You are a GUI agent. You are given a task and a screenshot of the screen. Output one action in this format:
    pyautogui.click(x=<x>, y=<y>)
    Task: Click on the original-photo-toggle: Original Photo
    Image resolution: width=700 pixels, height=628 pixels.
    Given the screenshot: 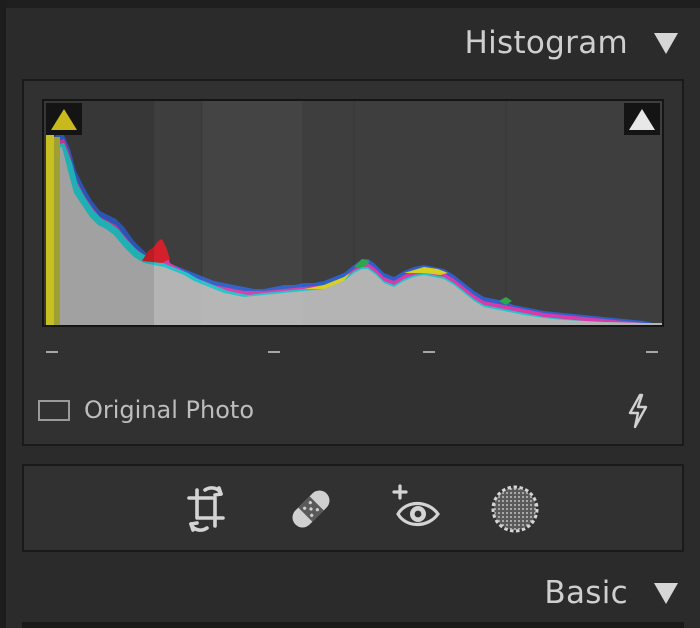 What is the action you would take?
    pyautogui.click(x=146, y=410)
    